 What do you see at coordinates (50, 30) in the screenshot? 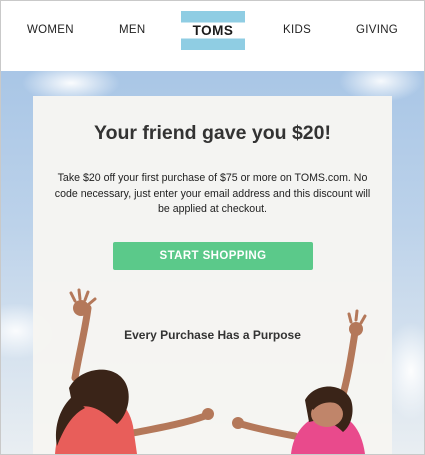
I see `nav-women: WOMEN` at bounding box center [50, 30].